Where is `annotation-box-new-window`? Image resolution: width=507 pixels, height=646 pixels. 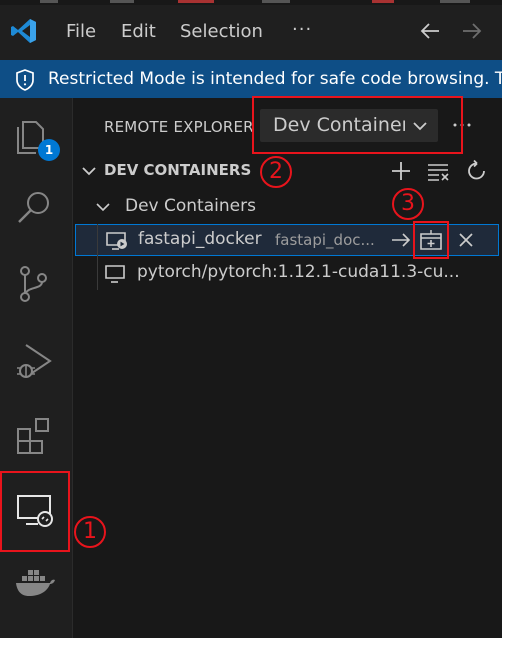
annotation-box-new-window is located at coordinates (431, 240).